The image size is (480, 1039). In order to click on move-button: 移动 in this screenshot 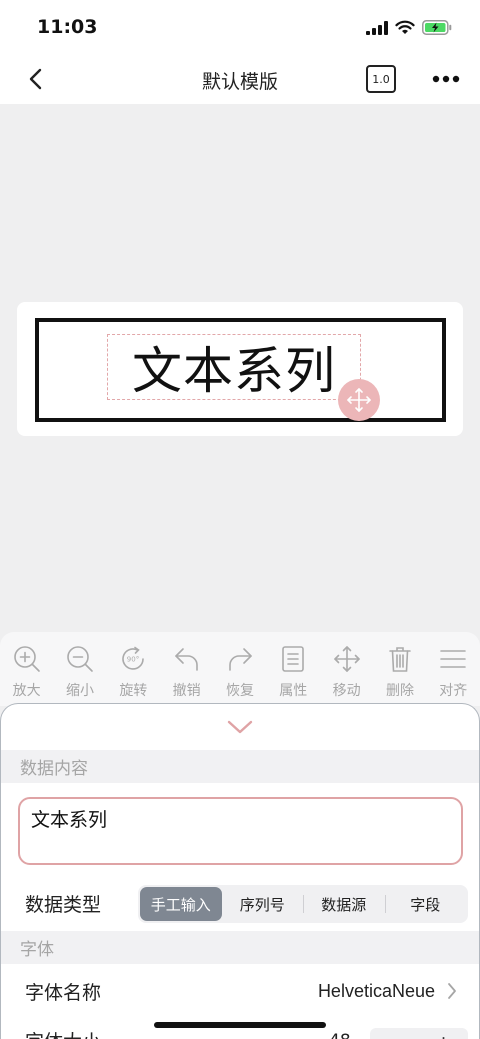, I will do `click(346, 669)`.